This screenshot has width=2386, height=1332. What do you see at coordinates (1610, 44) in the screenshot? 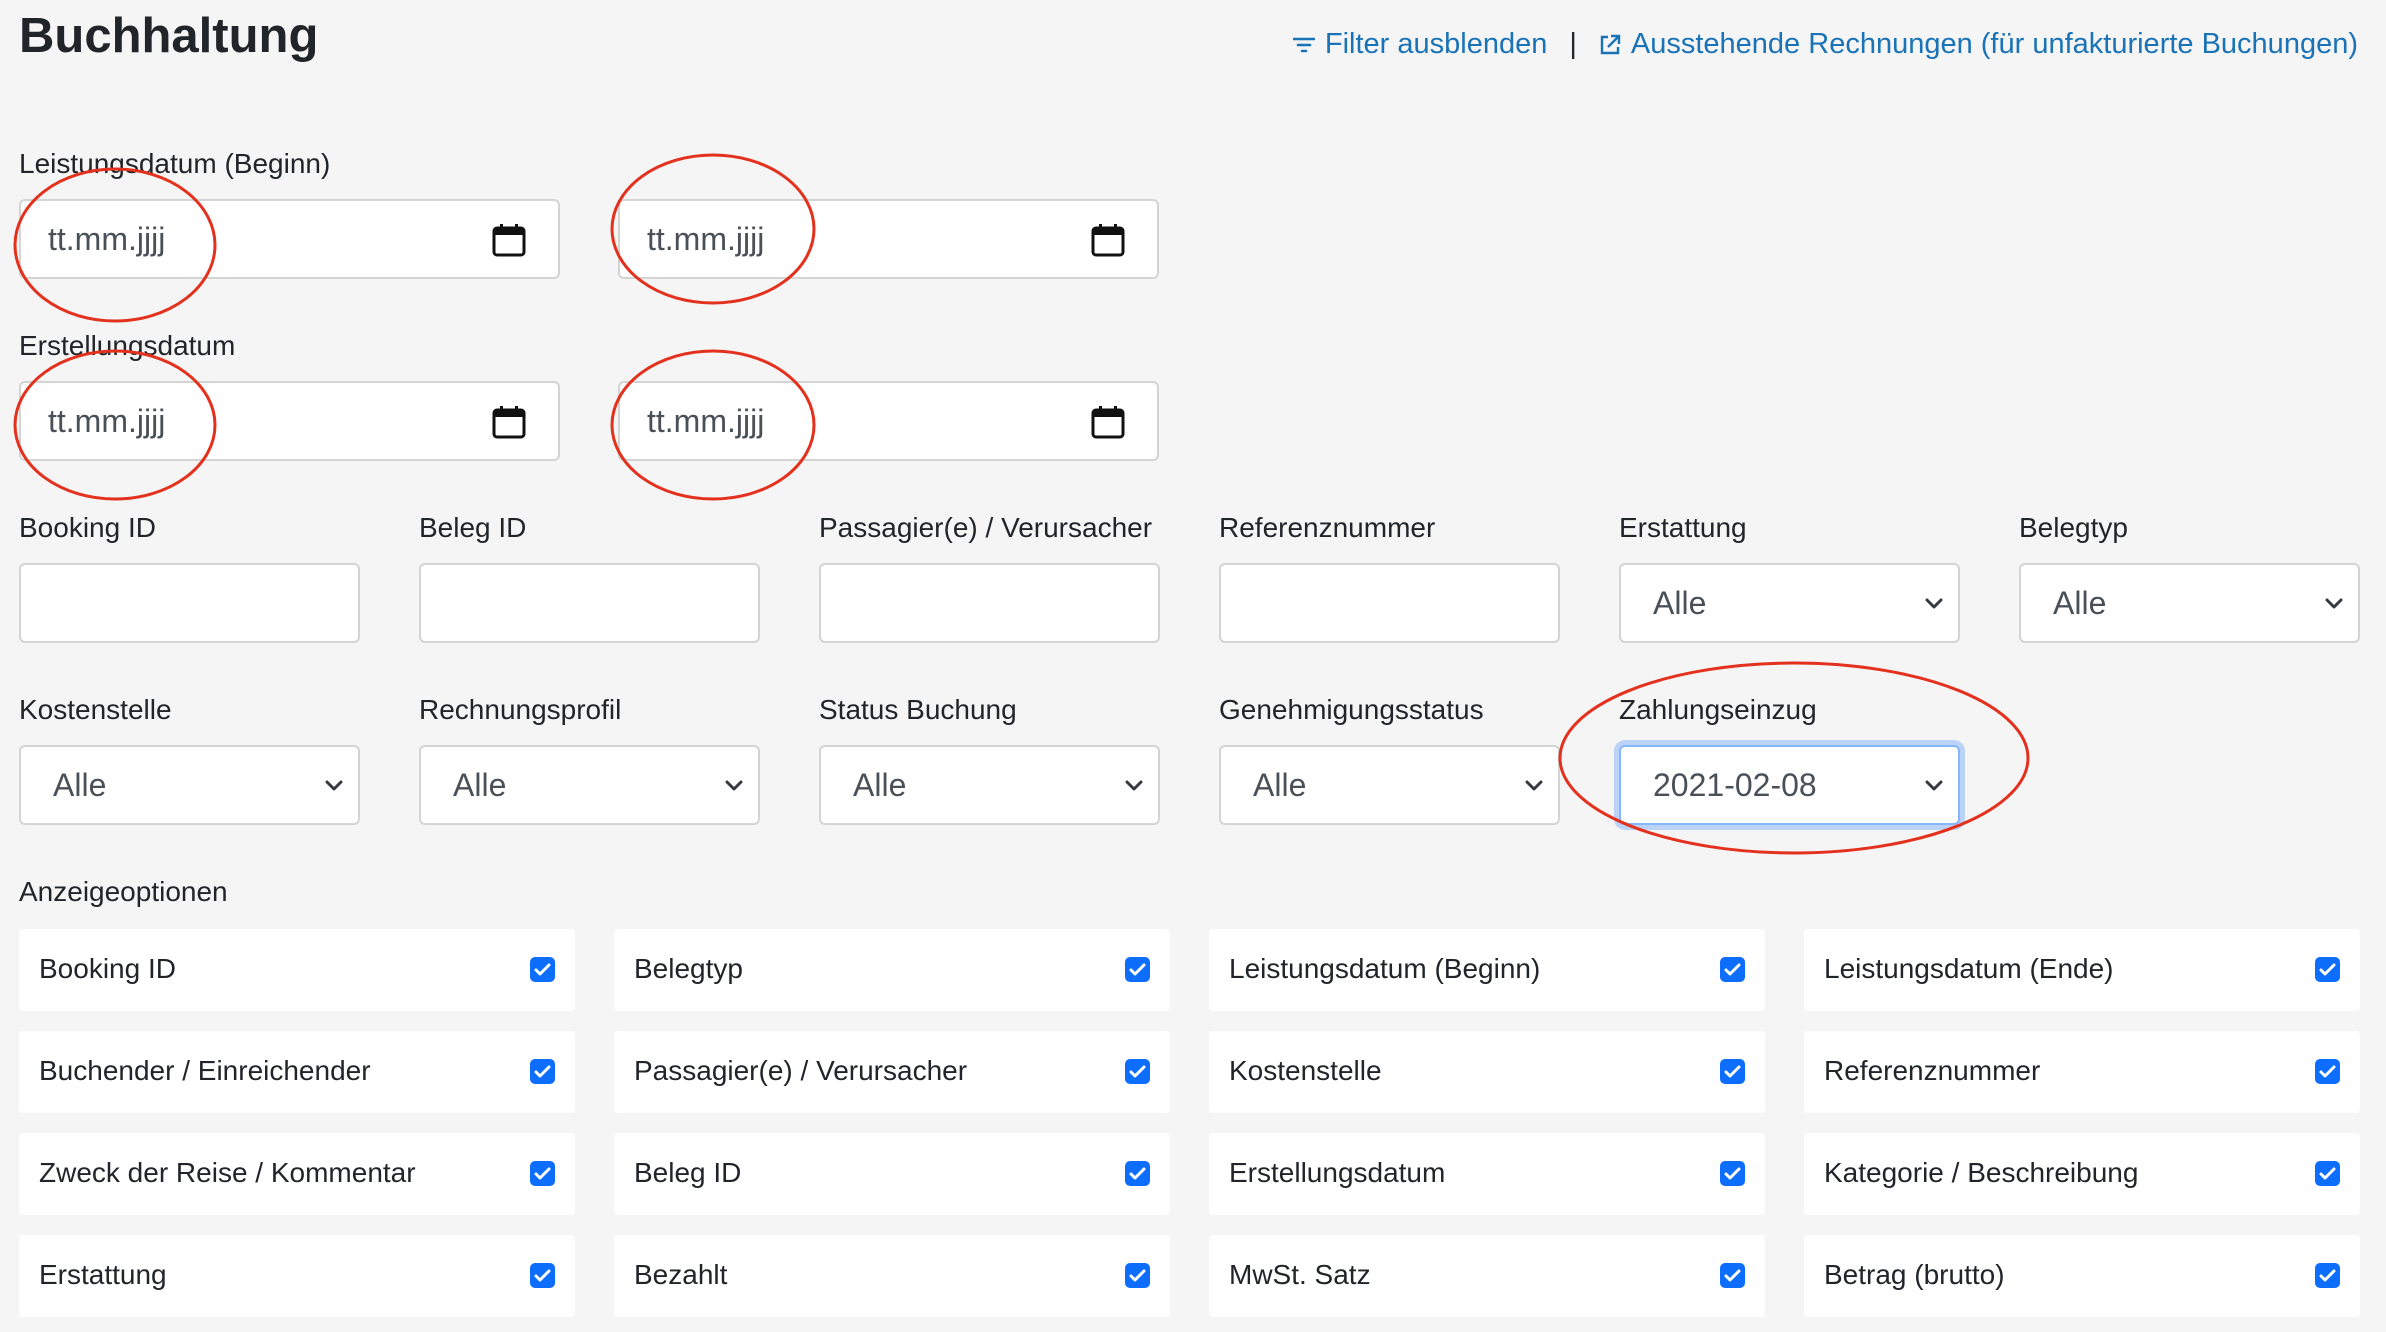
I see `external-link-icon` at bounding box center [1610, 44].